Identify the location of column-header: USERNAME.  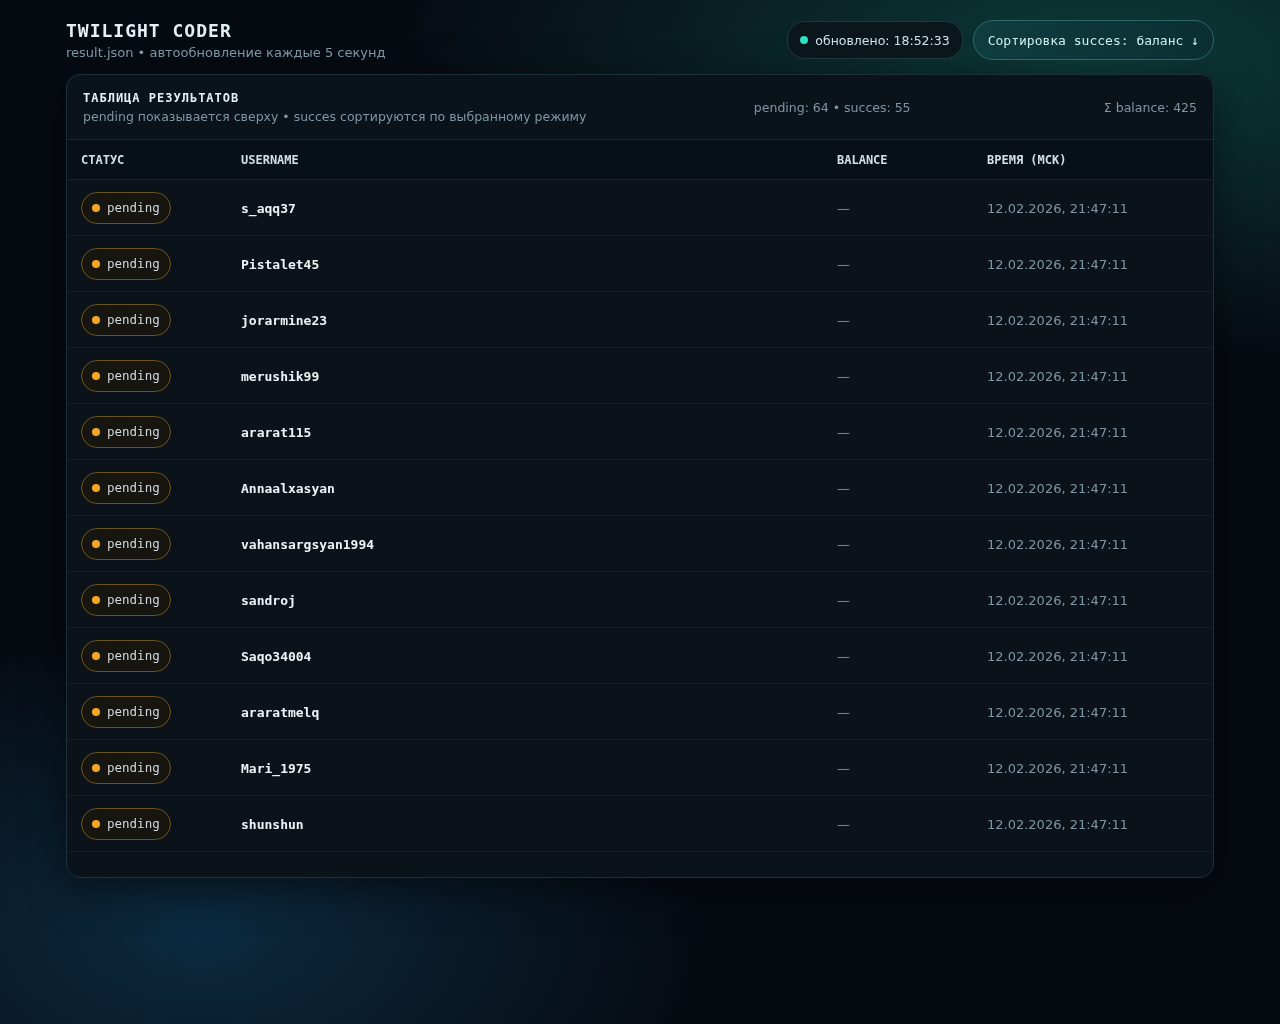
(270, 159).